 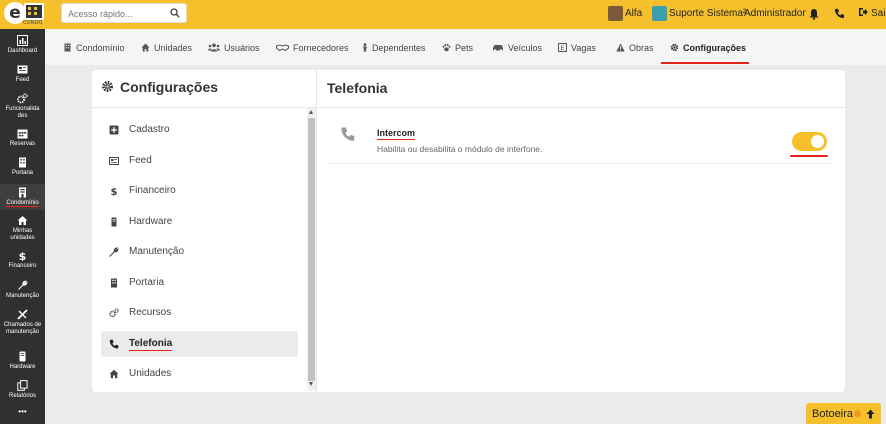 What do you see at coordinates (22, 260) in the screenshot?
I see `sidebar-item-financeiro: $ Financeiro` at bounding box center [22, 260].